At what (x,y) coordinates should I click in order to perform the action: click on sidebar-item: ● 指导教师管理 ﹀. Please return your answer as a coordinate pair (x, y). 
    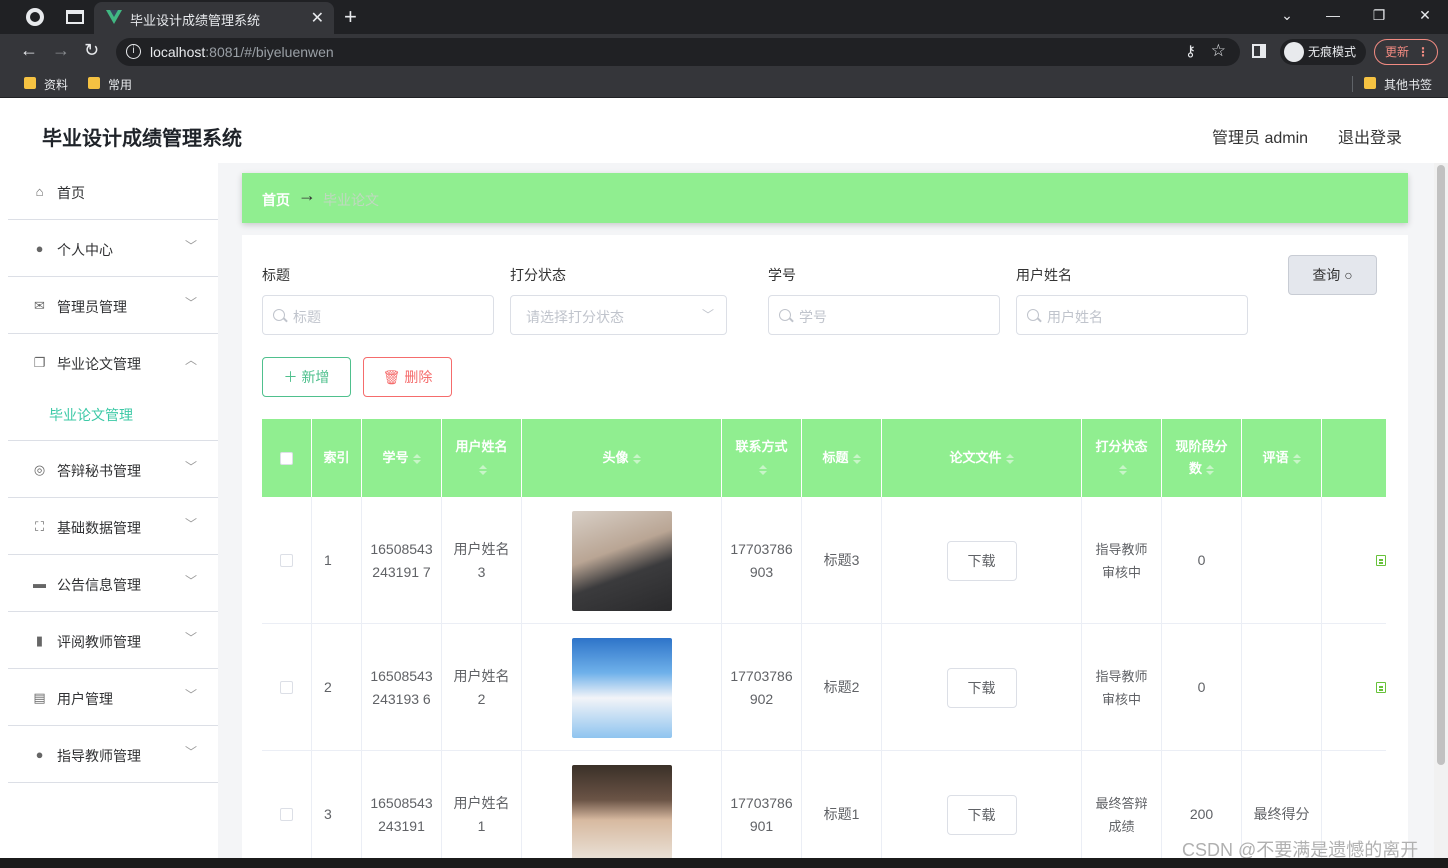
    Looking at the image, I should click on (113, 754).